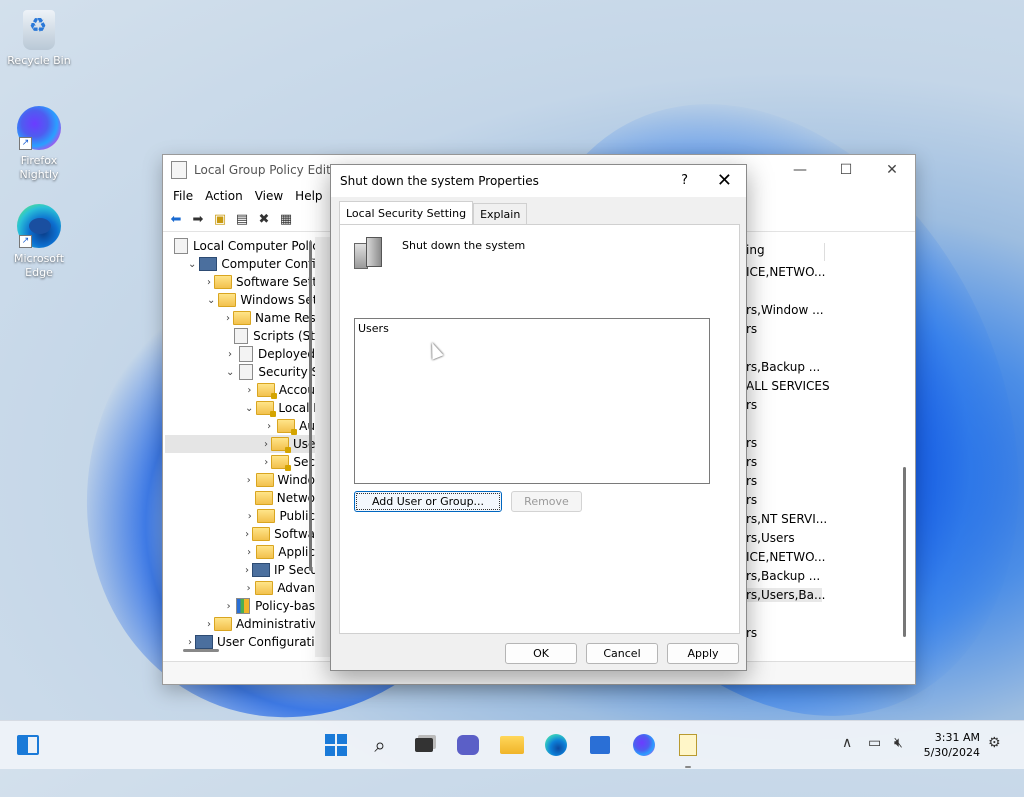  I want to click on tree-horizontal-scrollbar, so click(201, 650).